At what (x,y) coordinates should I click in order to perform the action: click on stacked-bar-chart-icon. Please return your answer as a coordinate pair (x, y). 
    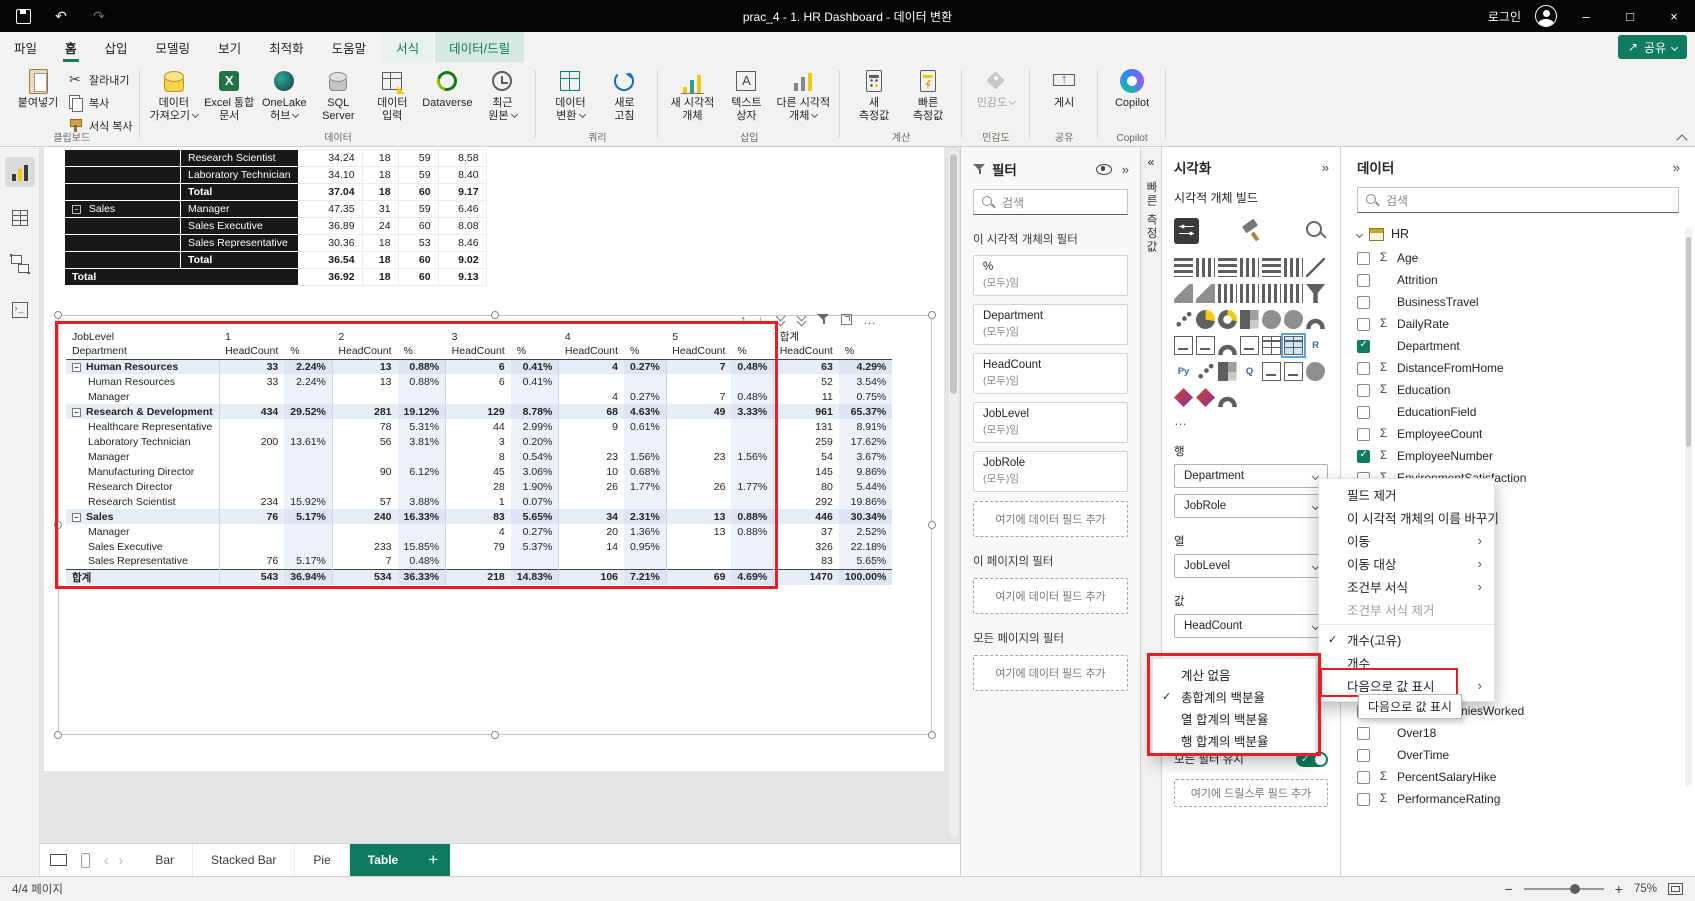
    Looking at the image, I should click on (1183, 267).